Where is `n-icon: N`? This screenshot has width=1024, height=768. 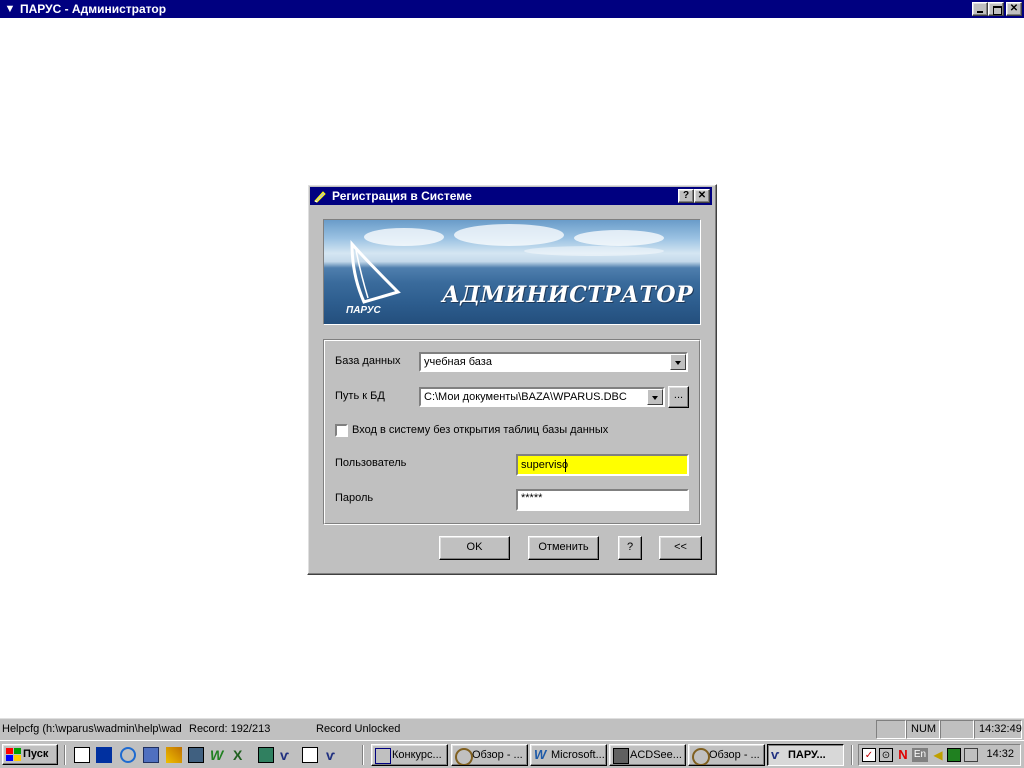
n-icon: N is located at coordinates (903, 755).